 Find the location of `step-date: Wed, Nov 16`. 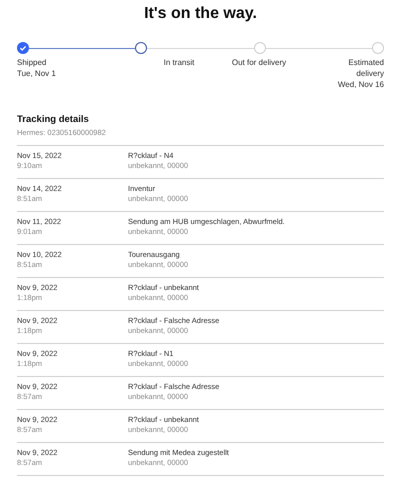

step-date: Wed, Nov 16 is located at coordinates (361, 84).